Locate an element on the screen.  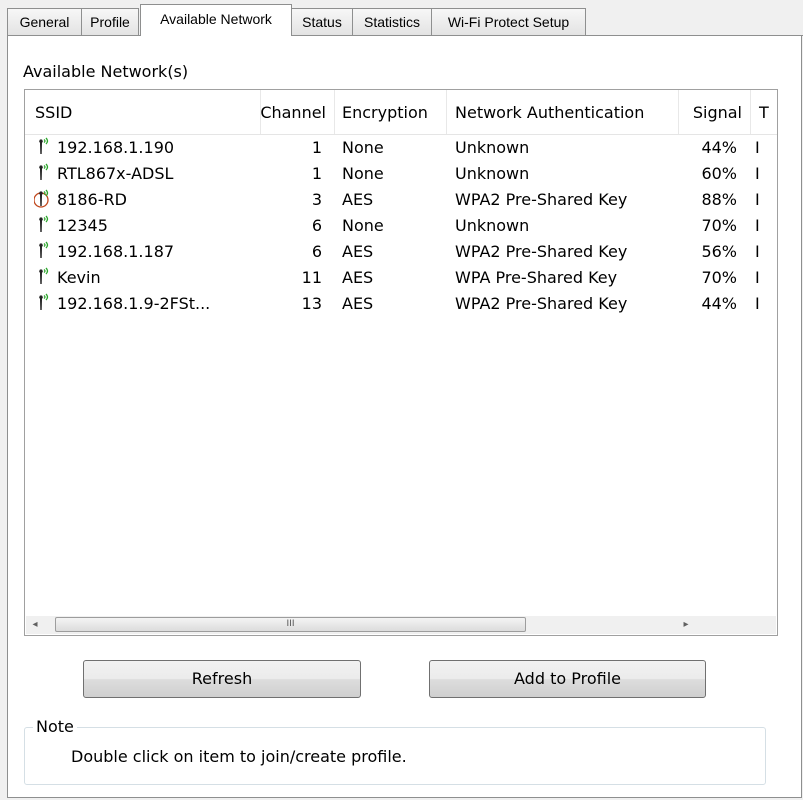
add-to-profile-button: Add to Profile is located at coordinates (567, 679).